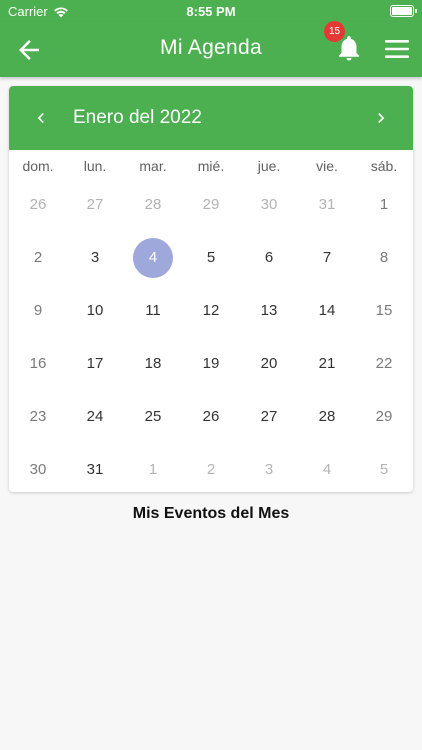 This screenshot has height=750, width=422. Describe the element at coordinates (327, 363) in the screenshot. I see `calendar-day: 21` at that location.